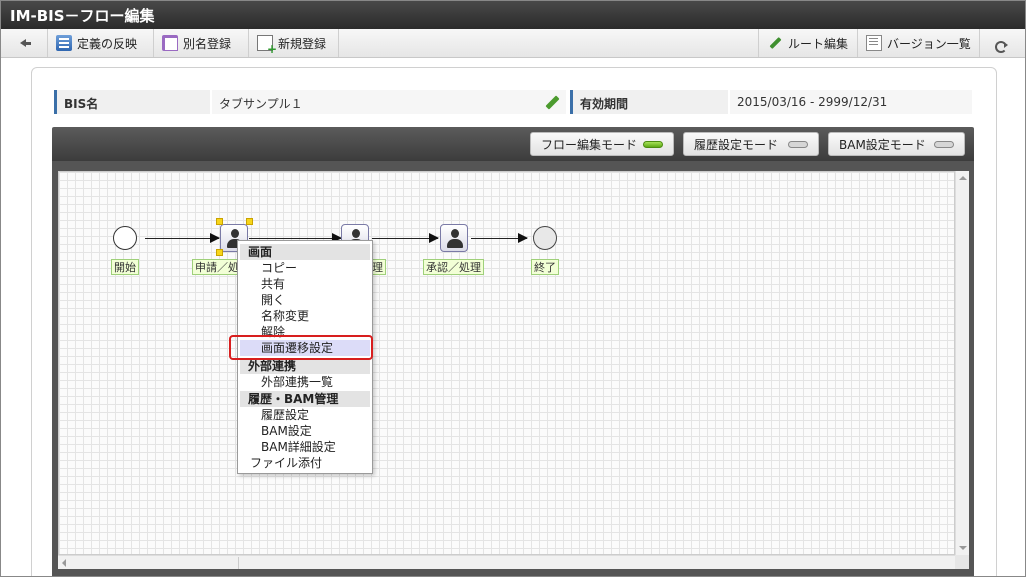 The image size is (1026, 577). I want to click on task-node-approve, so click(454, 238).